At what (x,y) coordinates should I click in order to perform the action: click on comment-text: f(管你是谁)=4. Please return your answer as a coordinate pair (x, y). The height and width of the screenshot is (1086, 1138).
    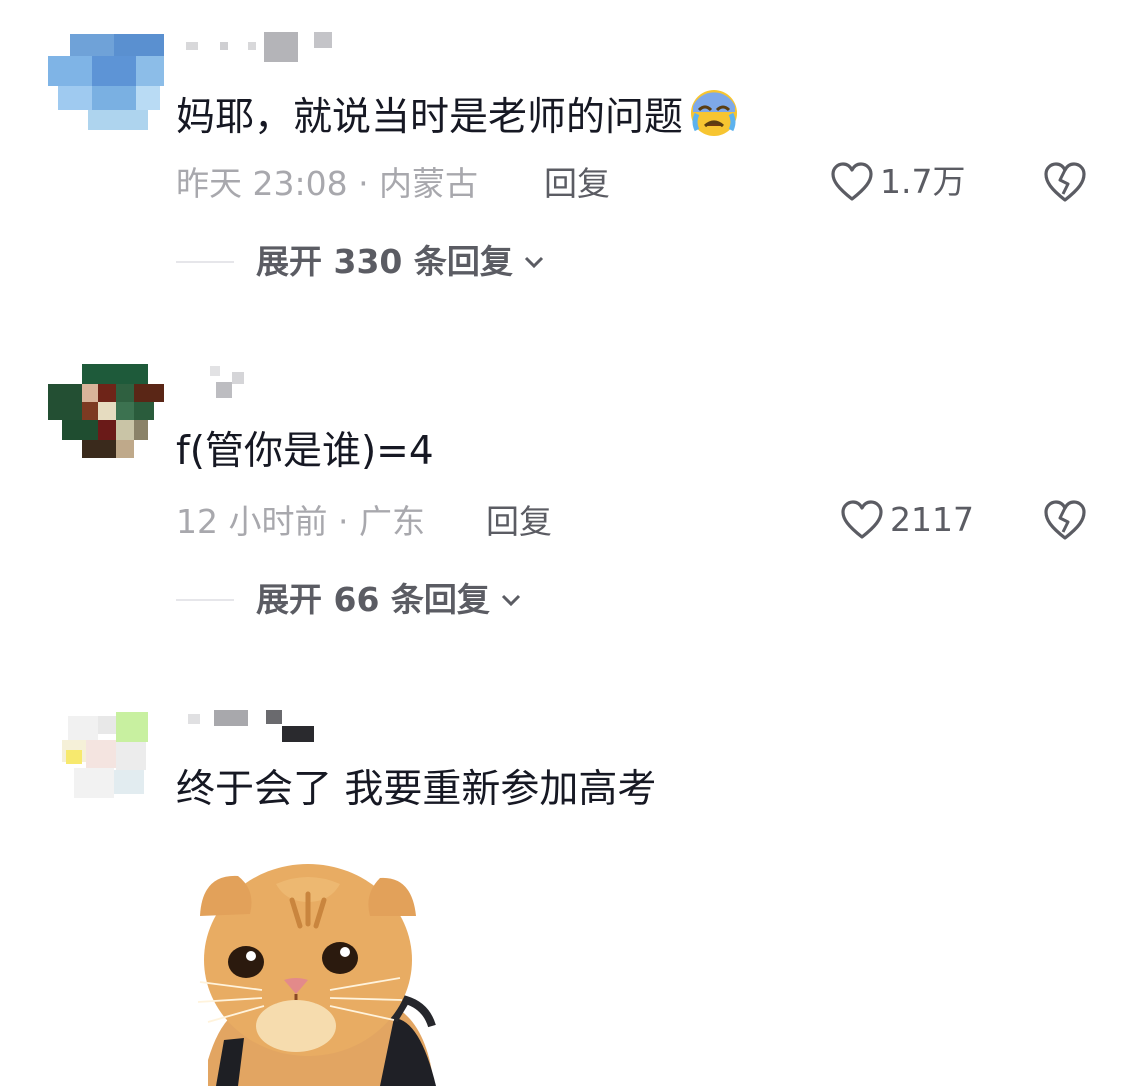
    Looking at the image, I should click on (305, 451).